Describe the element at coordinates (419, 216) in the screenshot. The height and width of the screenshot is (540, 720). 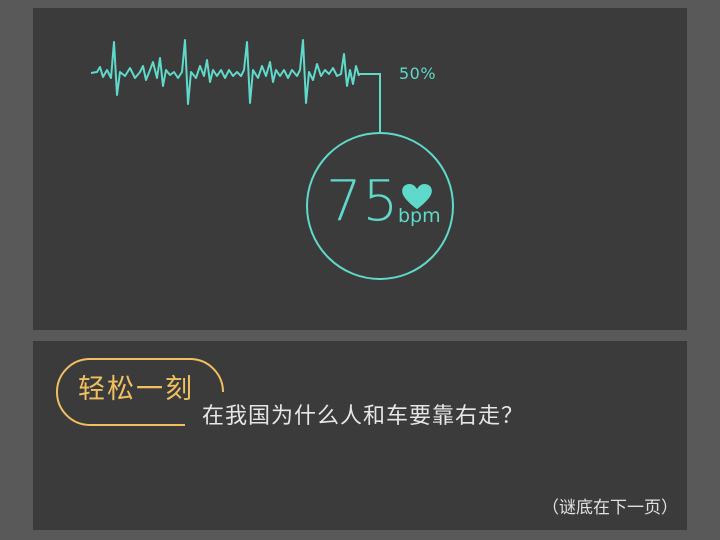
I see `heart-rate-unit: bpm` at that location.